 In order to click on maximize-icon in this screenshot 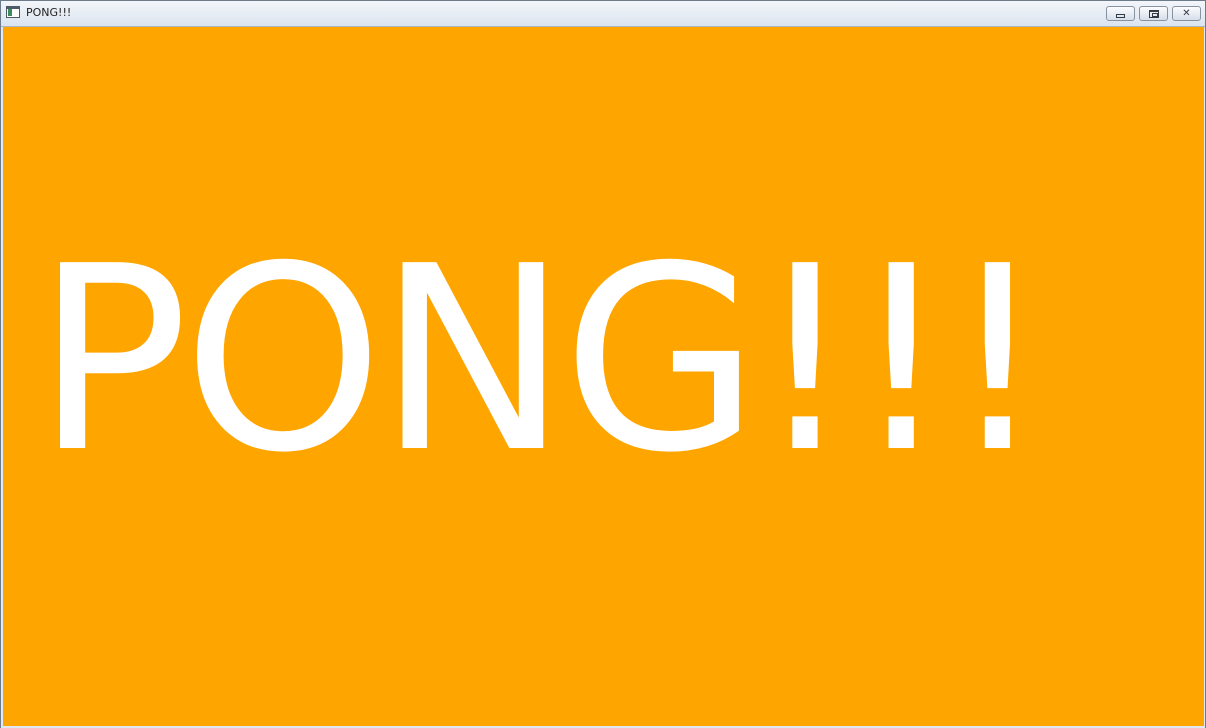, I will do `click(1153, 13)`.